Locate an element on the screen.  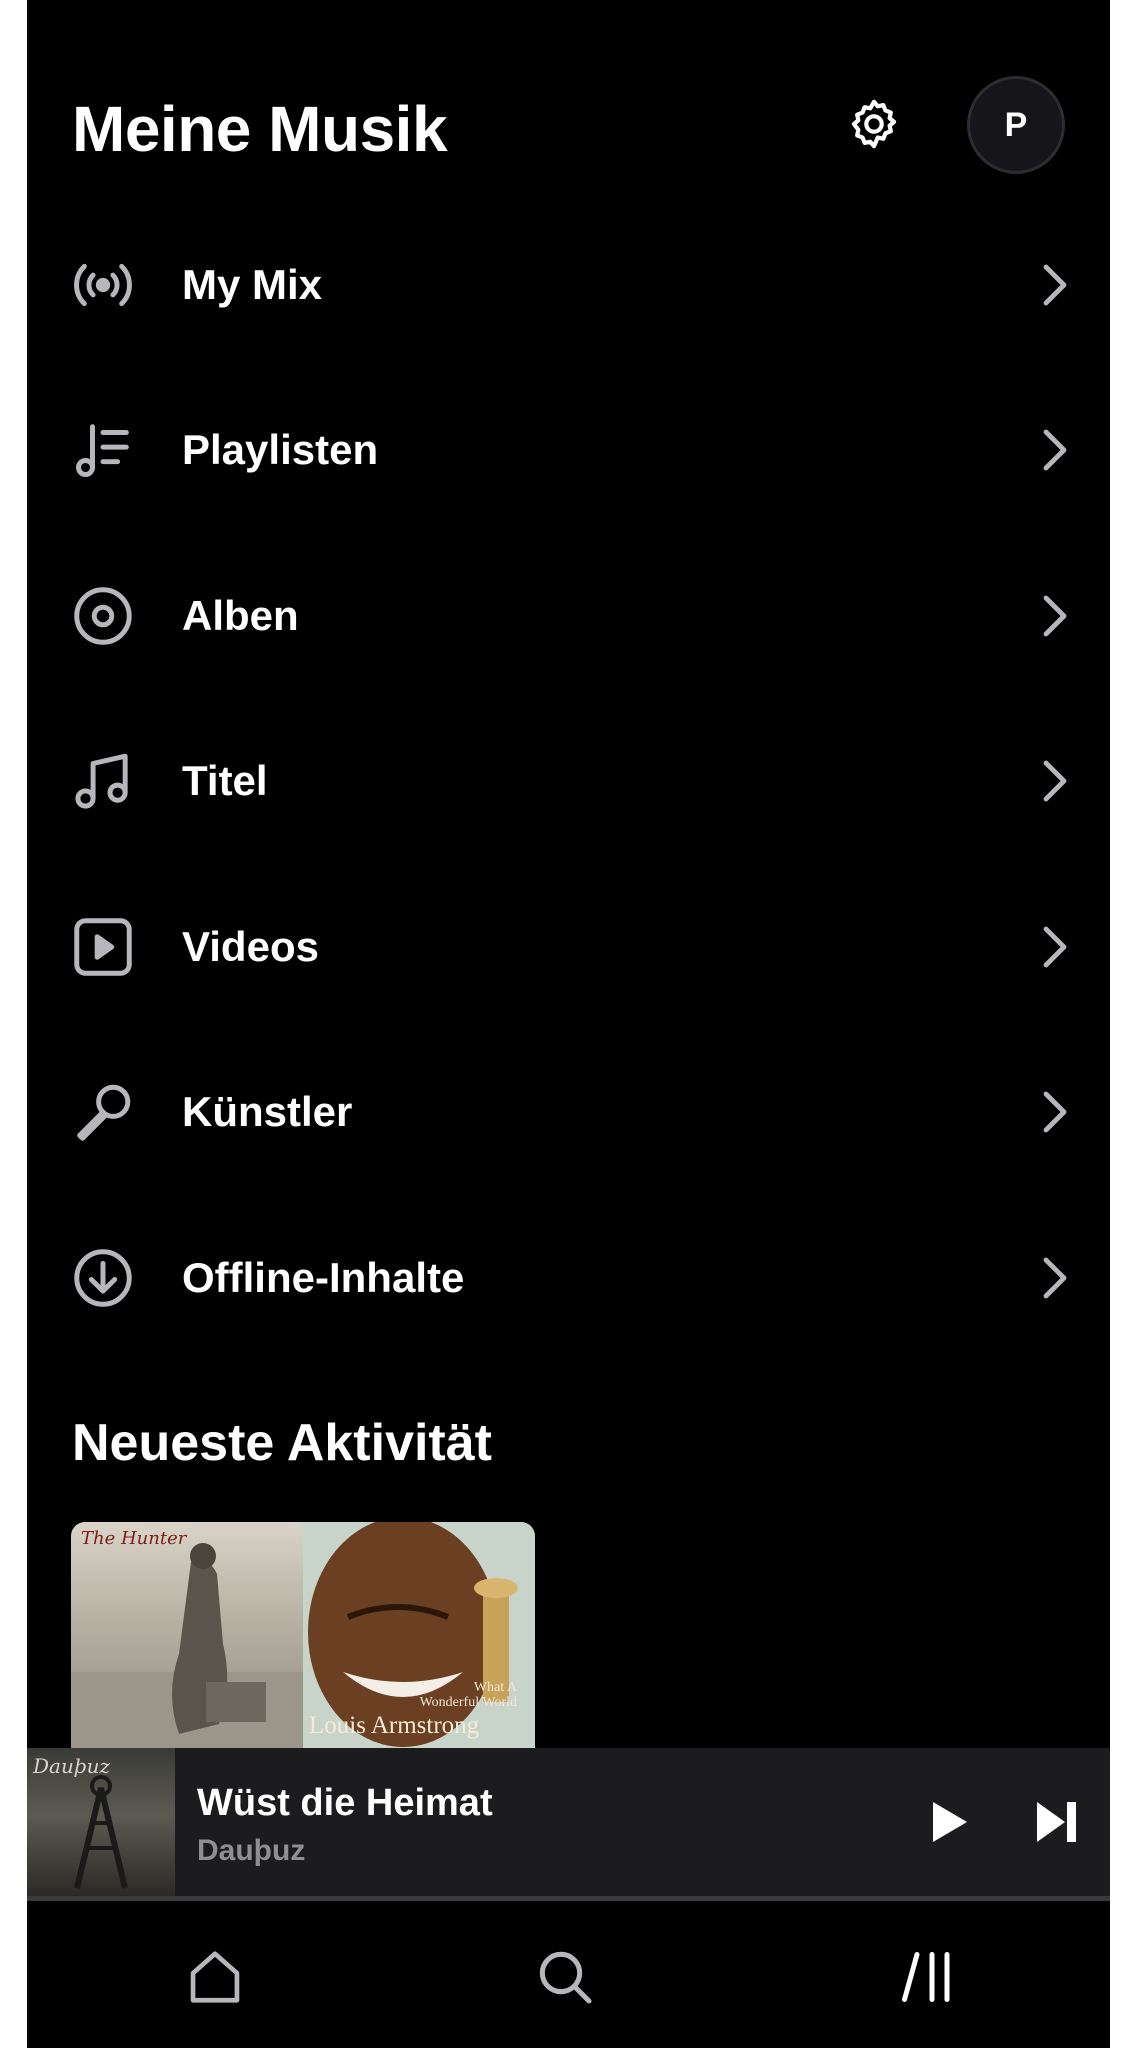
album-cover-the-hunter: The Hunter is located at coordinates (187, 1638).